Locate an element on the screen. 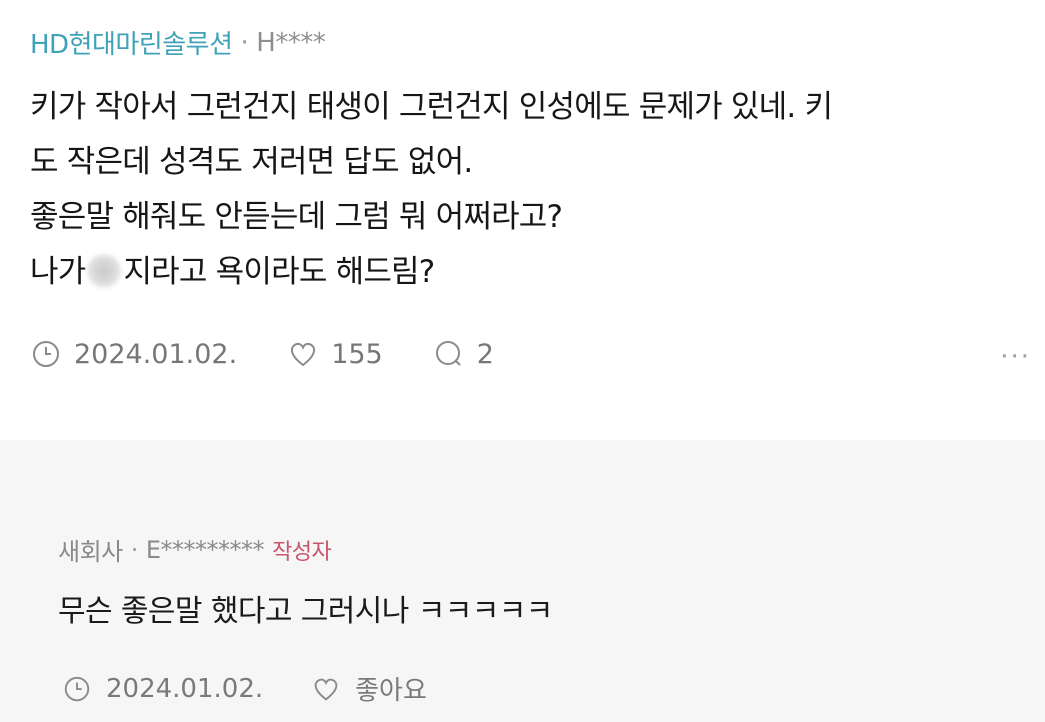  post-line-4: 나가 지라고 욕이라도 해드림? is located at coordinates (530, 272).